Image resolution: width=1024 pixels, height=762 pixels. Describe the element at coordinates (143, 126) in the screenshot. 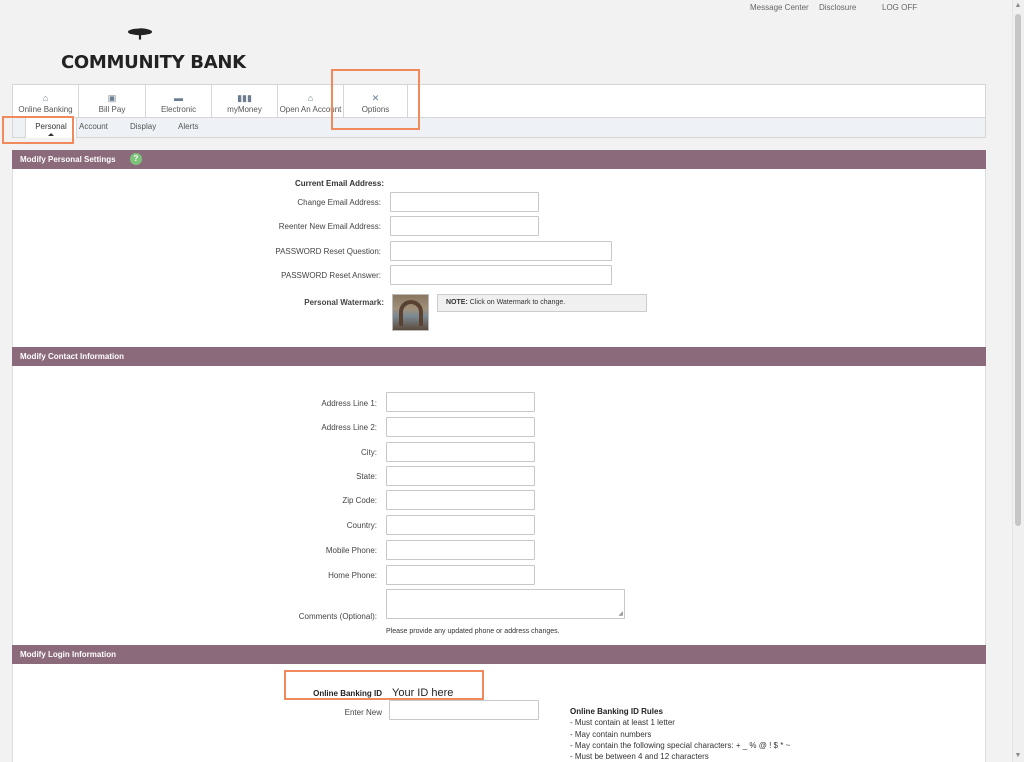

I see `subtab-display: Display` at that location.